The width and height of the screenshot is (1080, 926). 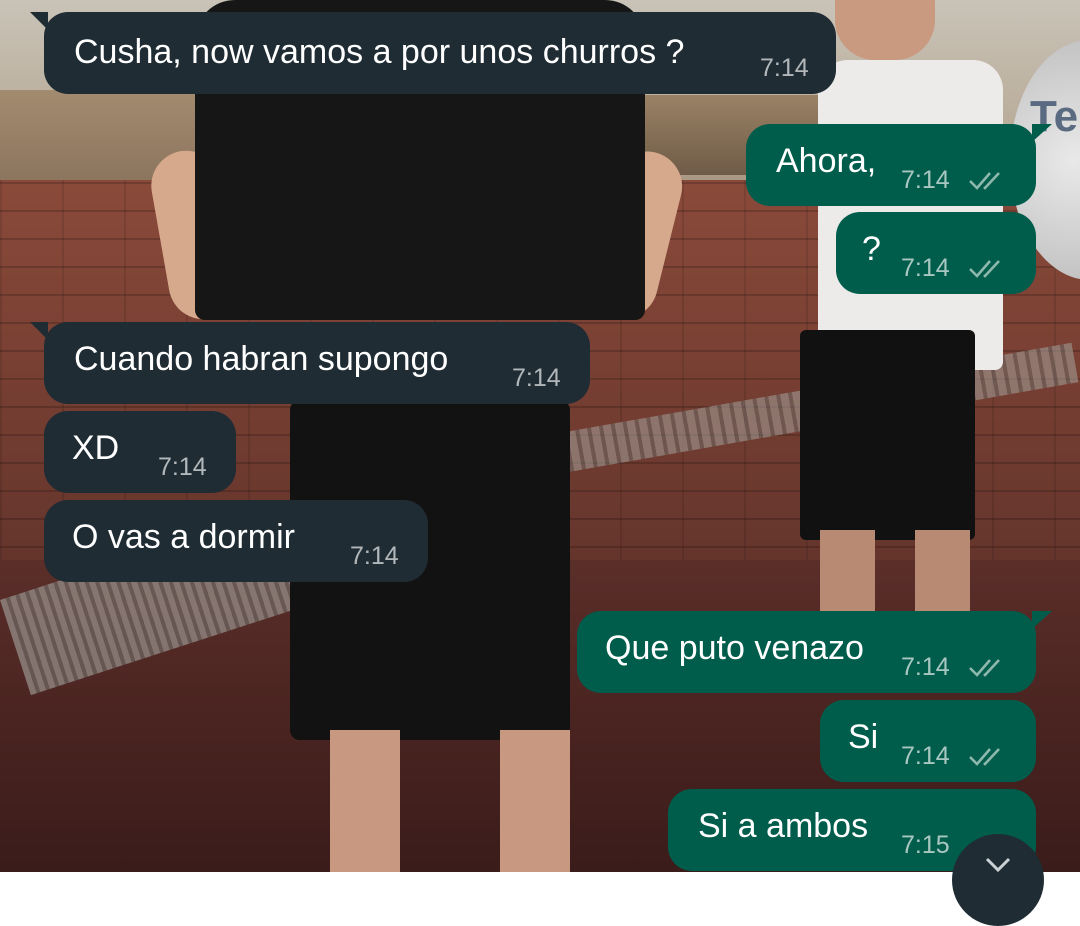 I want to click on message-time: 7:15, so click(x=925, y=845).